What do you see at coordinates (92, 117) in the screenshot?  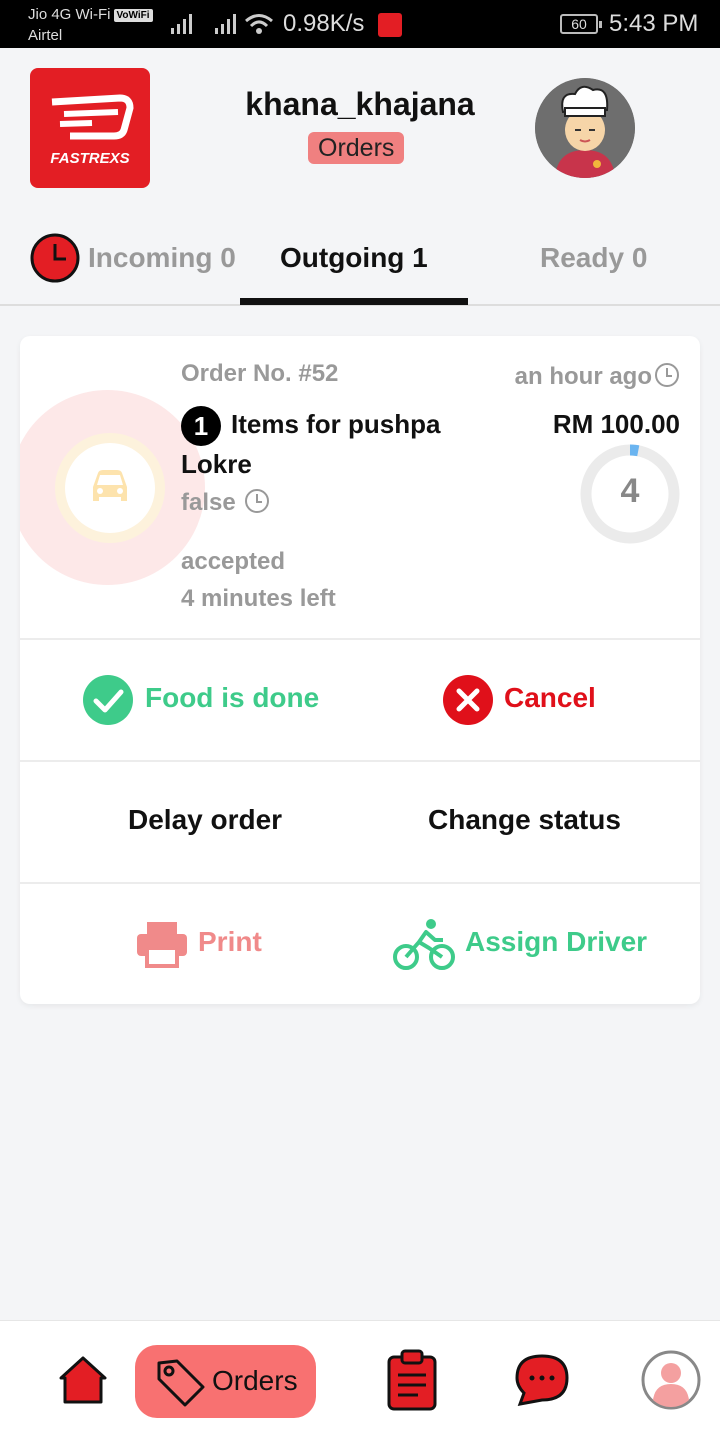 I see `logo-mark-icon` at bounding box center [92, 117].